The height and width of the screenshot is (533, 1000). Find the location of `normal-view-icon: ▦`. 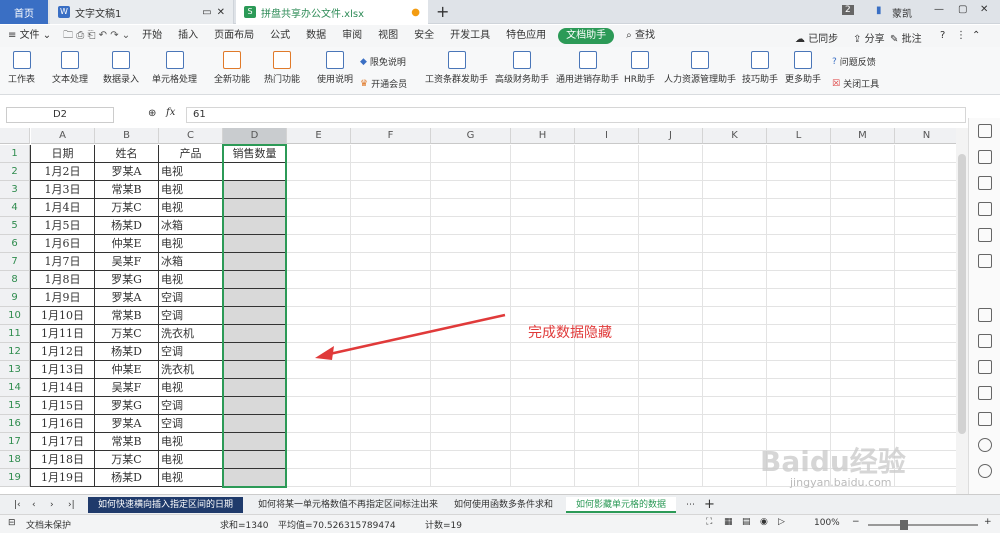

normal-view-icon: ▦ is located at coordinates (728, 522).